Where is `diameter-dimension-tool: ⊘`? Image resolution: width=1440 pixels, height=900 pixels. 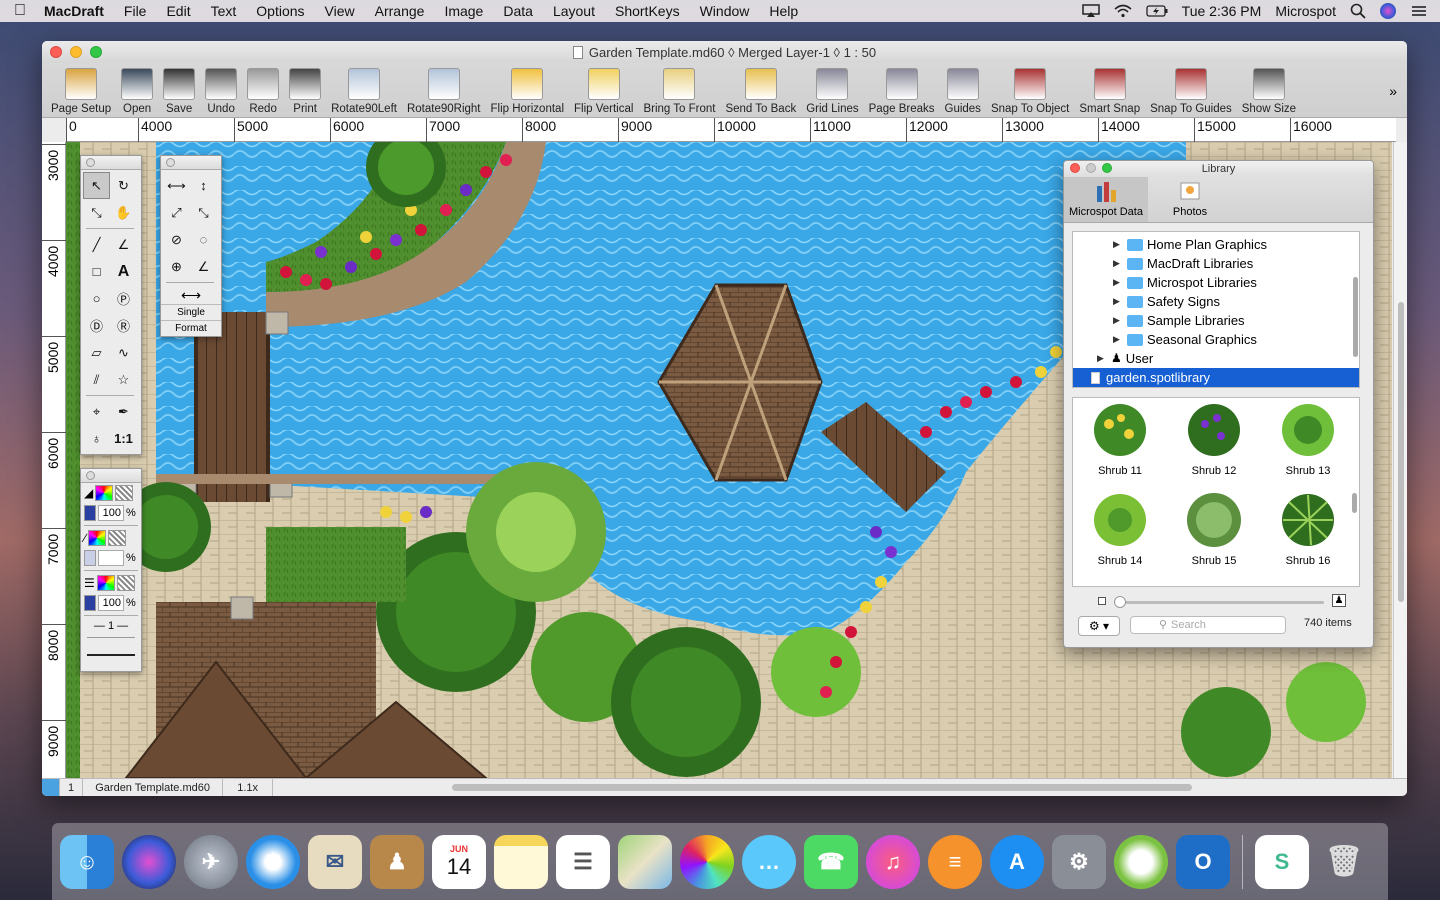 diameter-dimension-tool: ⊘ is located at coordinates (176, 239).